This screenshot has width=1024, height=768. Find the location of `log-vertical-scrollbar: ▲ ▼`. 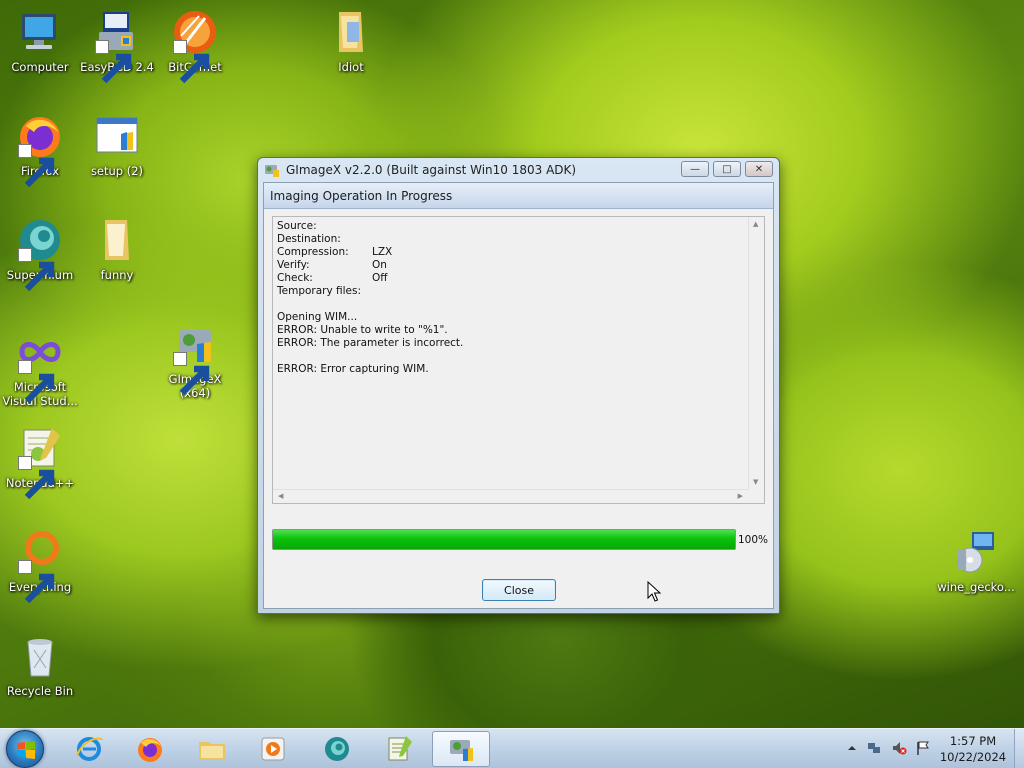

log-vertical-scrollbar: ▲ ▼ is located at coordinates (756, 353).